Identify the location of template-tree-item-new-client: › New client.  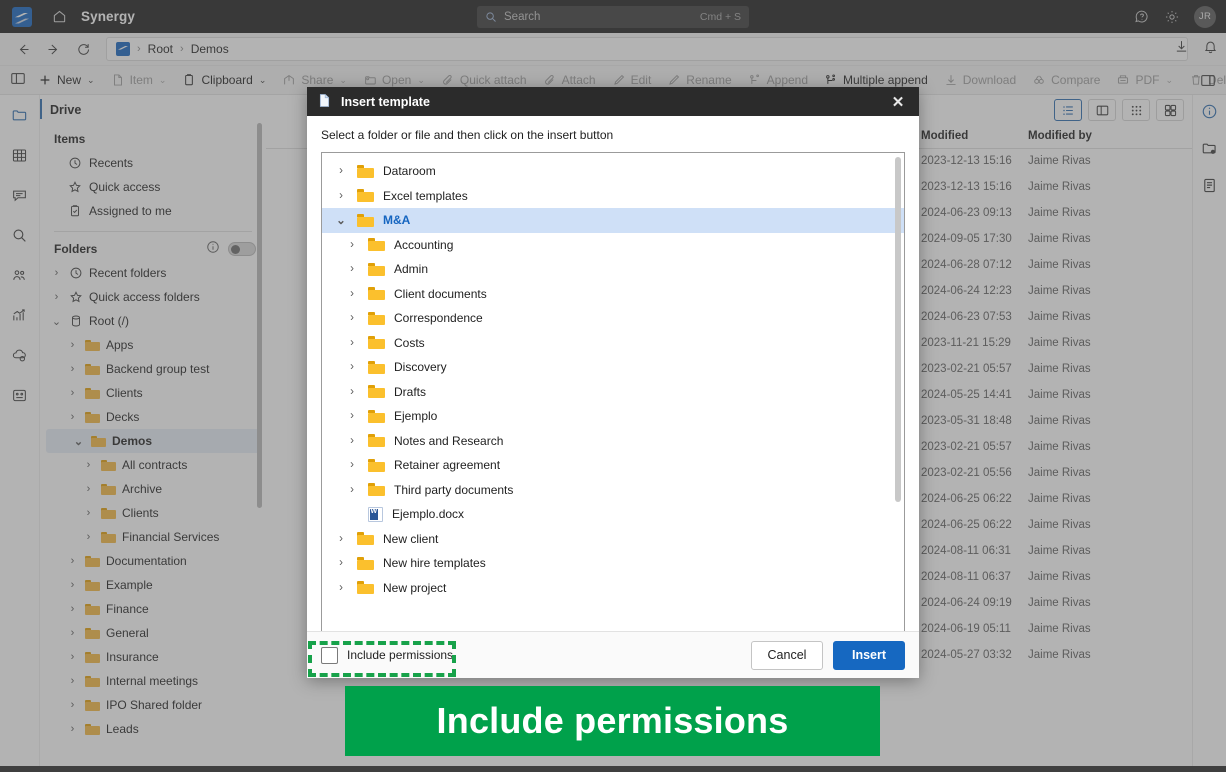
(613, 539).